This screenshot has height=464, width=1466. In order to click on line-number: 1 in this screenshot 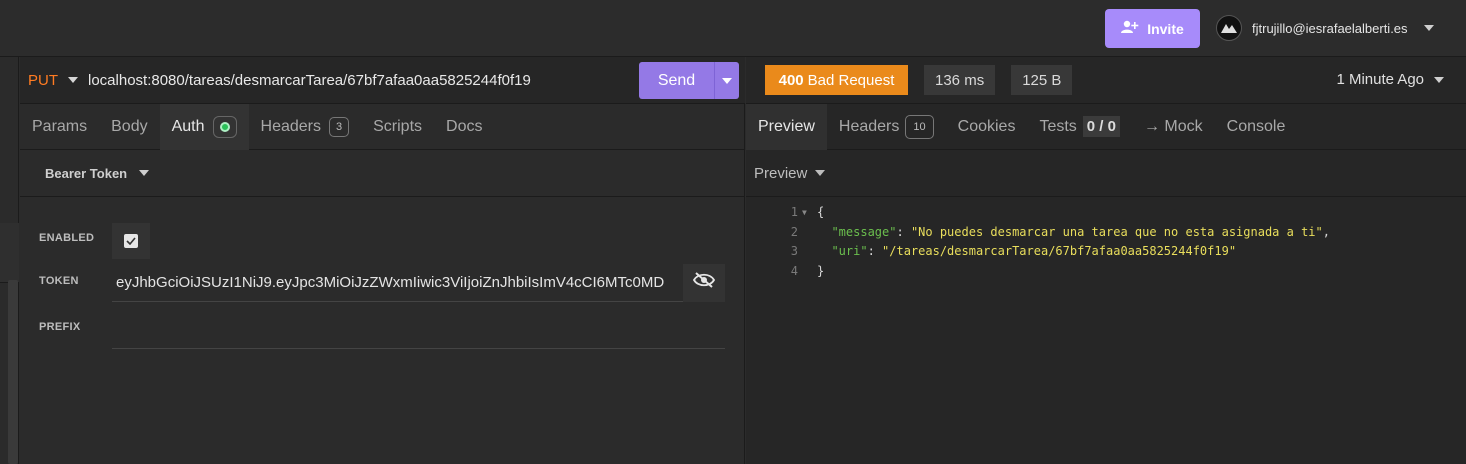, I will do `click(794, 212)`.